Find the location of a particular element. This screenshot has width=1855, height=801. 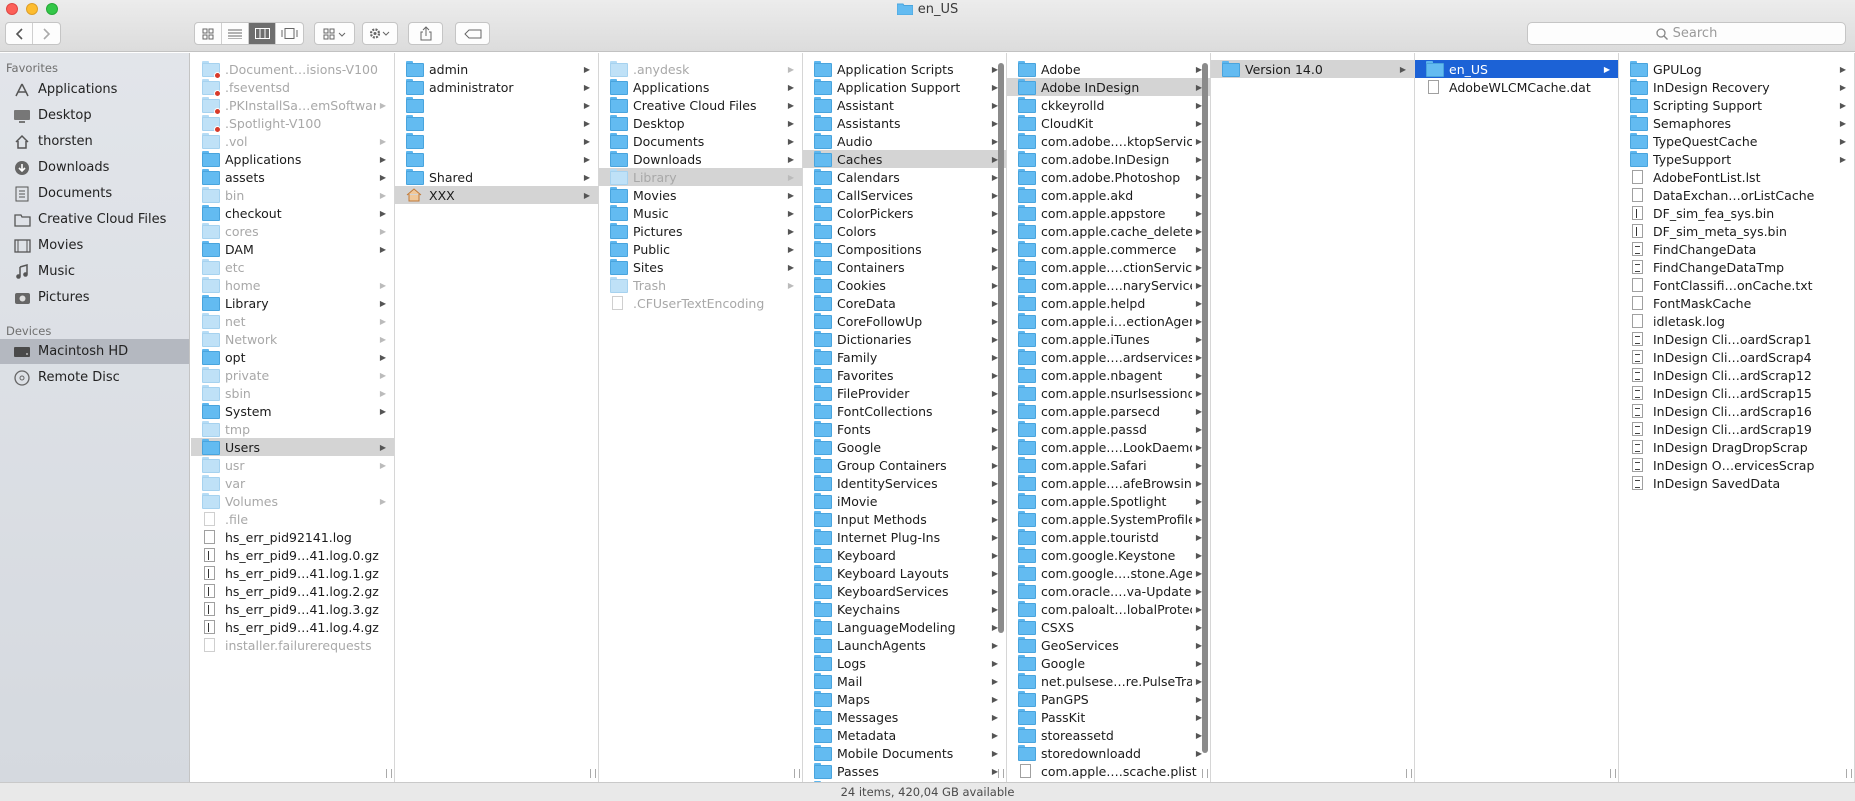

folder-row: tmp is located at coordinates (292, 429).